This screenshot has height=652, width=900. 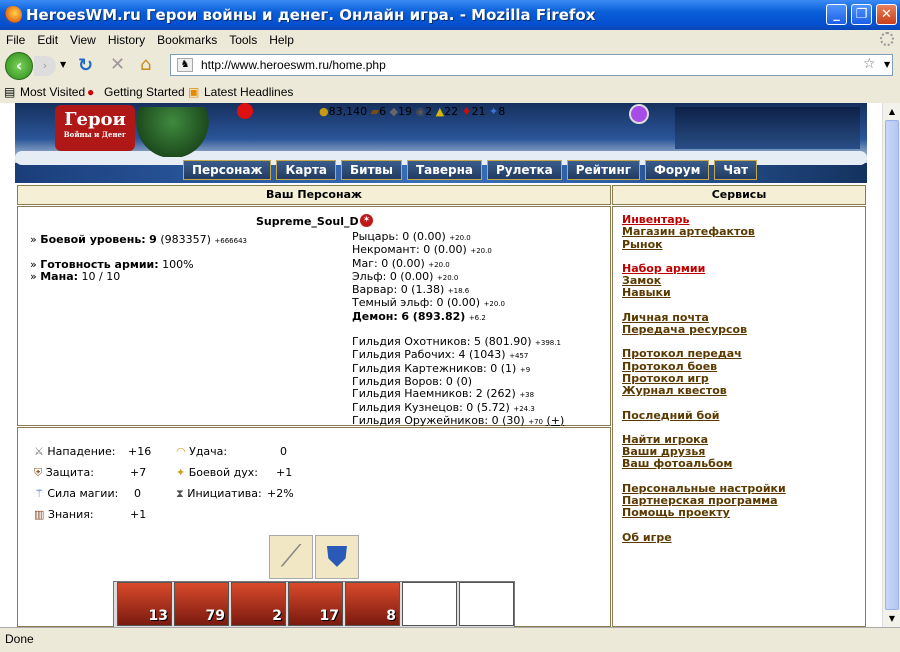 I want to click on heart-icon, so click(x=245, y=111).